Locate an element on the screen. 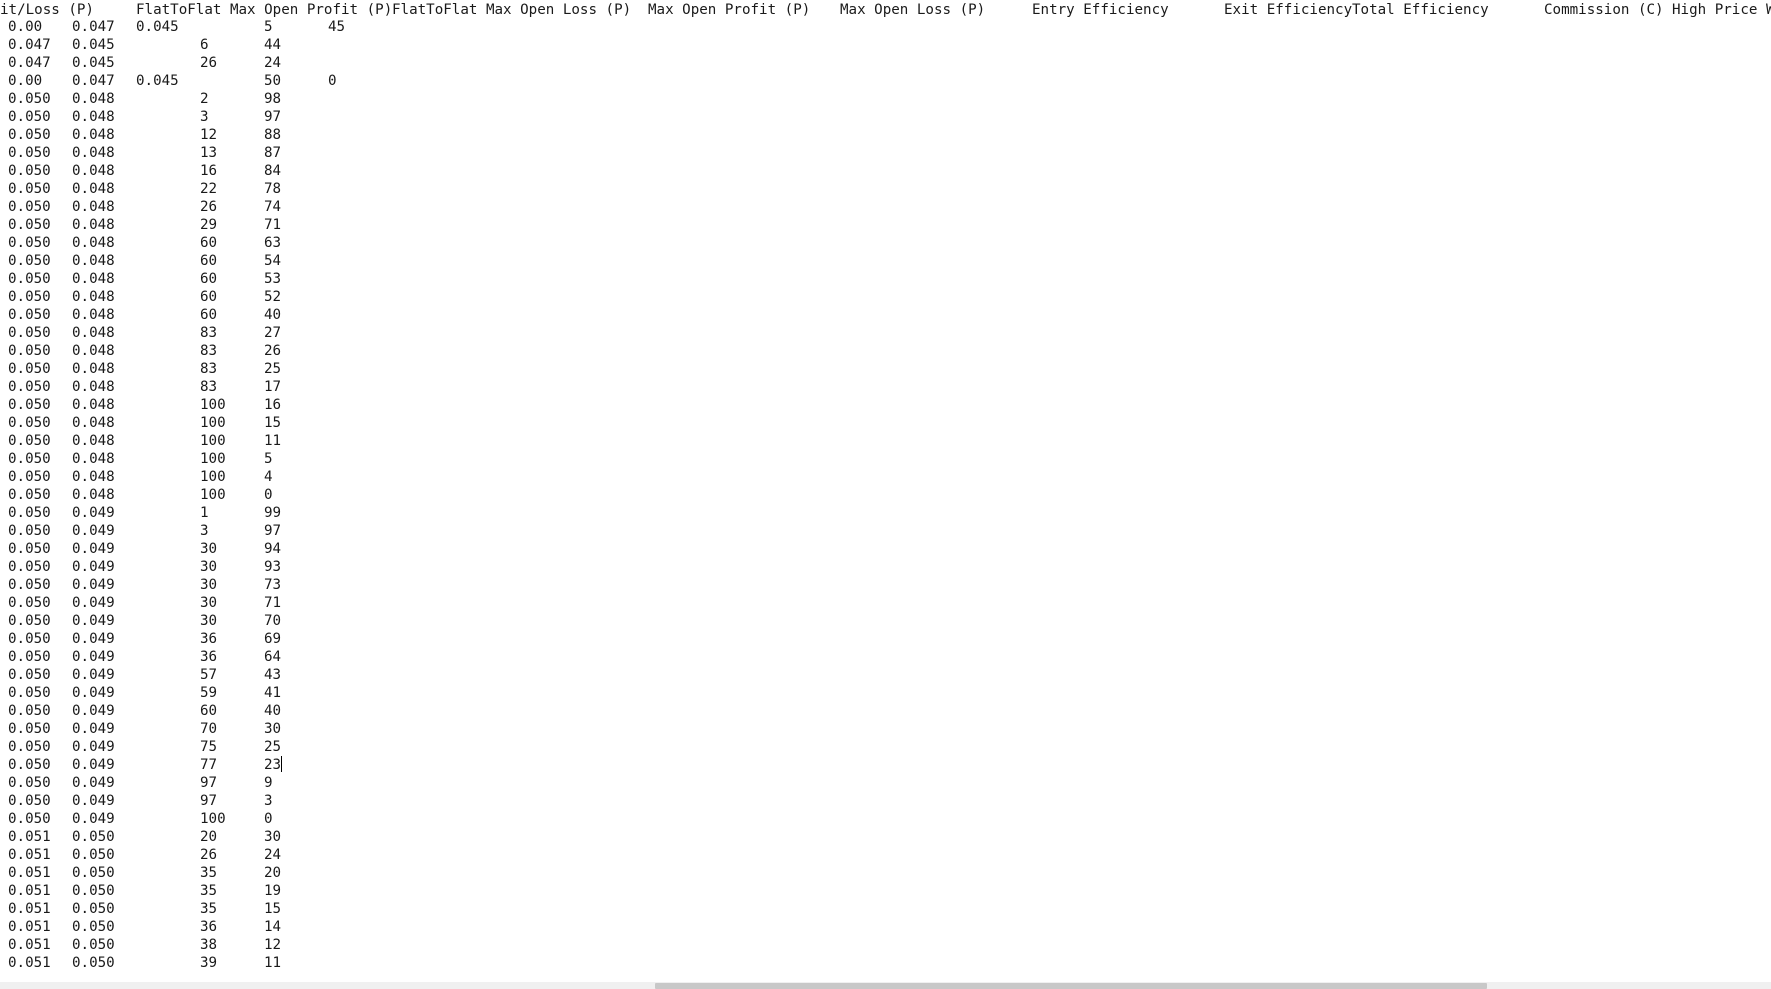  cell-col-4: 9 is located at coordinates (268, 783).